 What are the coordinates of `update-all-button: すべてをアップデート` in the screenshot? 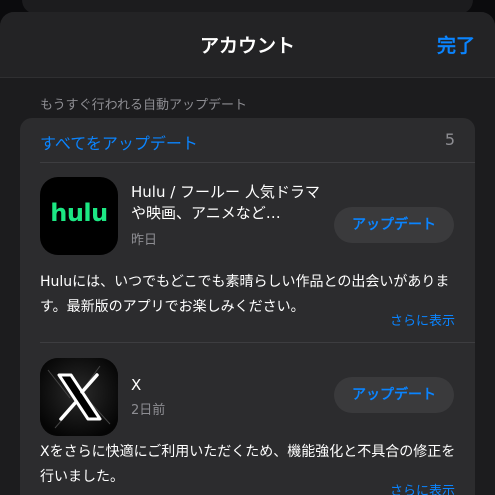 It's located at (119, 142).